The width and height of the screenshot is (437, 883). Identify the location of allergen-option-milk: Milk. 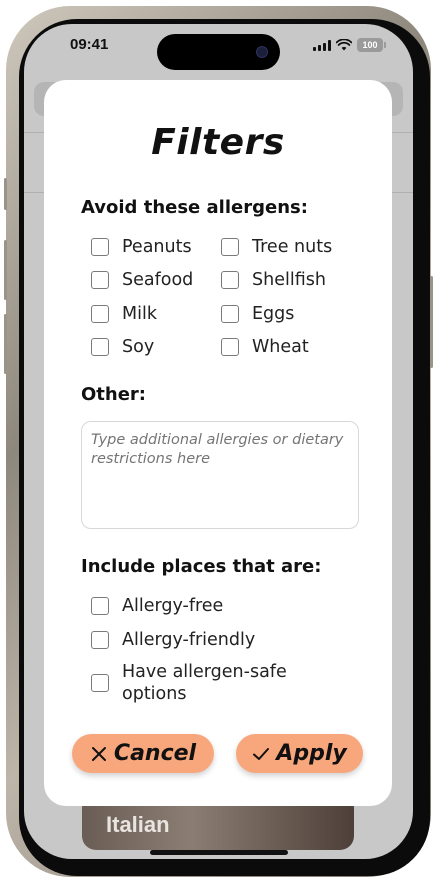
(124, 314).